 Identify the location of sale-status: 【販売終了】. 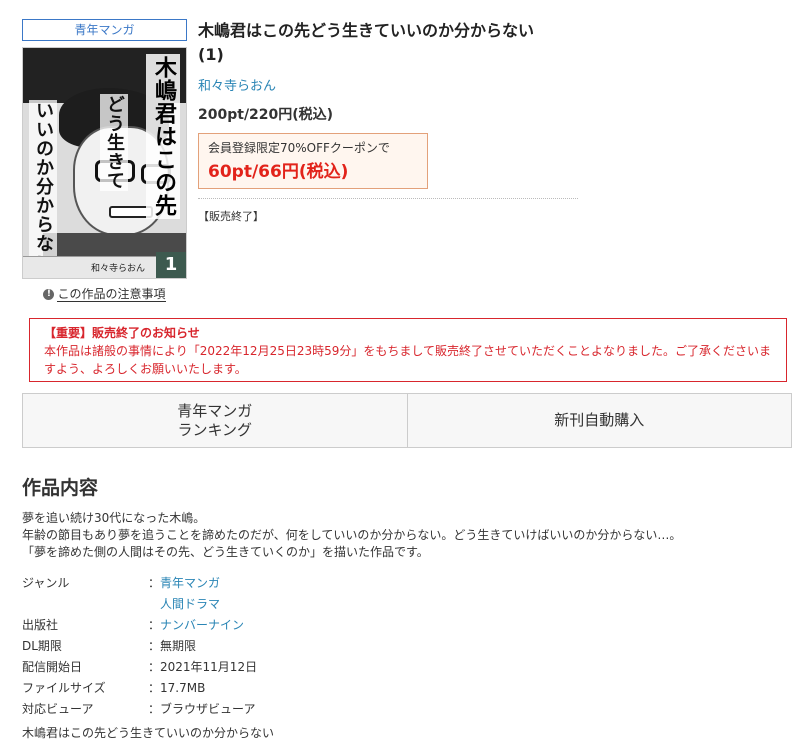
(231, 216).